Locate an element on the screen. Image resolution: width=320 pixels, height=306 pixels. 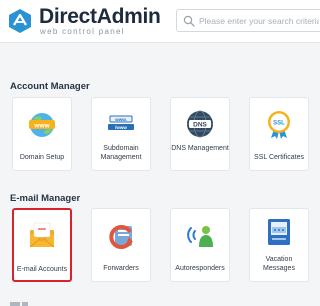
autoresponders-label: Autoresponders is located at coordinates (200, 268).